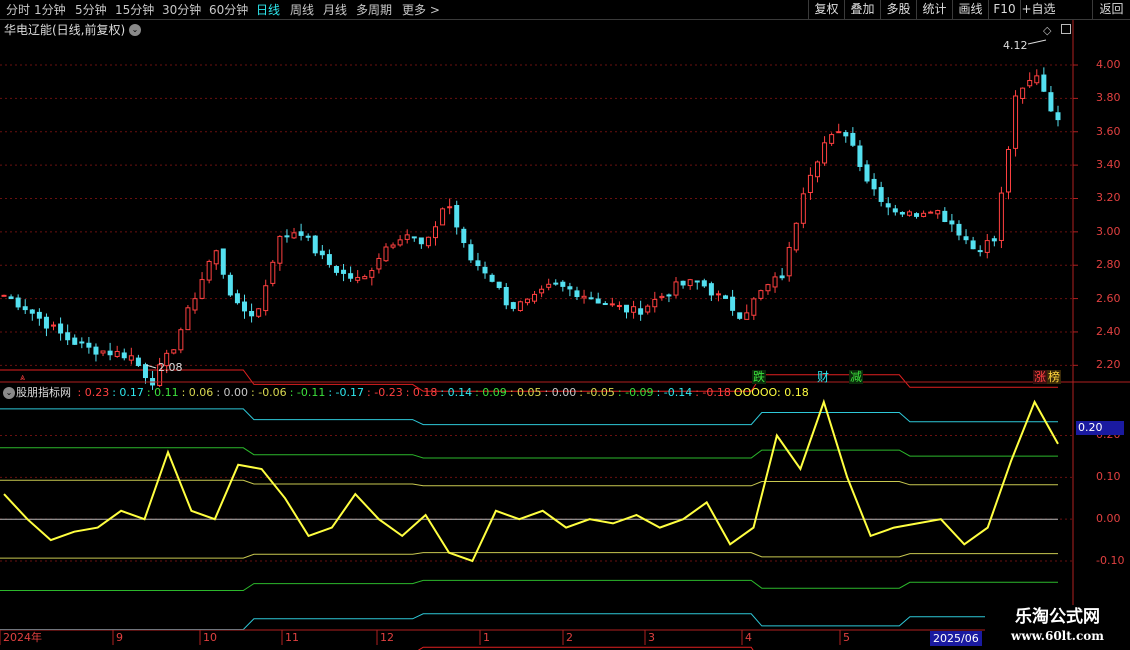 This screenshot has height=650, width=1130. What do you see at coordinates (826, 10) in the screenshot?
I see `restore-rights-button: 复权` at bounding box center [826, 10].